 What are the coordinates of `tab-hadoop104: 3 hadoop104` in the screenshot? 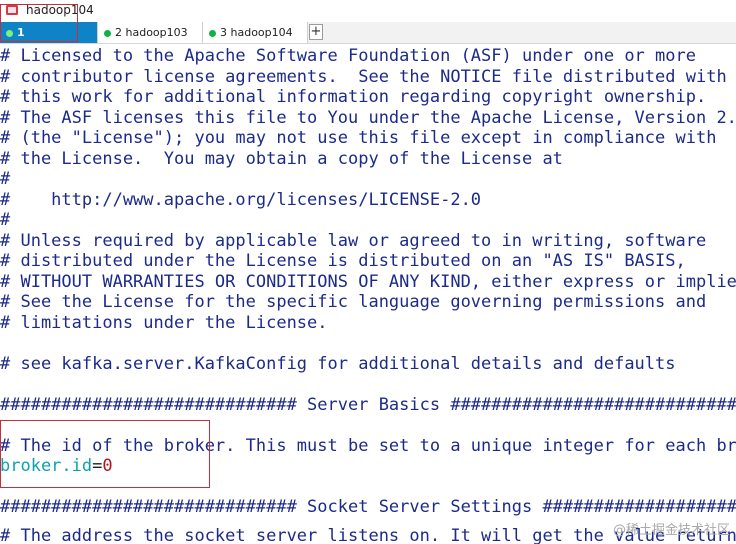 It's located at (255, 32).